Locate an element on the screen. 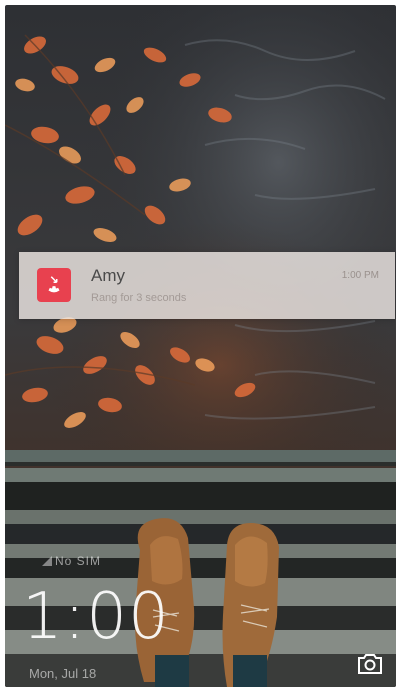 This screenshot has height=690, width=401. date: Mon, Jul 18 is located at coordinates (63, 673).